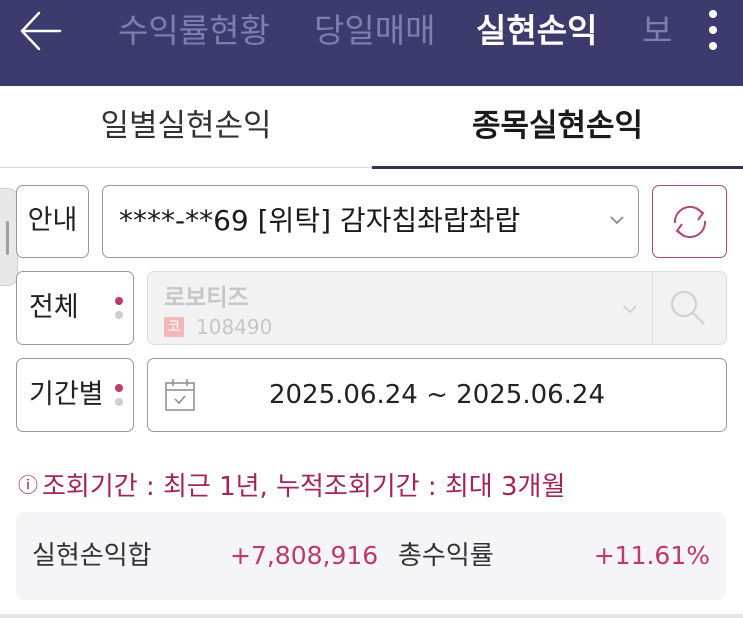 This screenshot has width=743, height=618. Describe the element at coordinates (557, 127) in the screenshot. I see `tab-stock-realized-pl: 종목실현손익` at that location.